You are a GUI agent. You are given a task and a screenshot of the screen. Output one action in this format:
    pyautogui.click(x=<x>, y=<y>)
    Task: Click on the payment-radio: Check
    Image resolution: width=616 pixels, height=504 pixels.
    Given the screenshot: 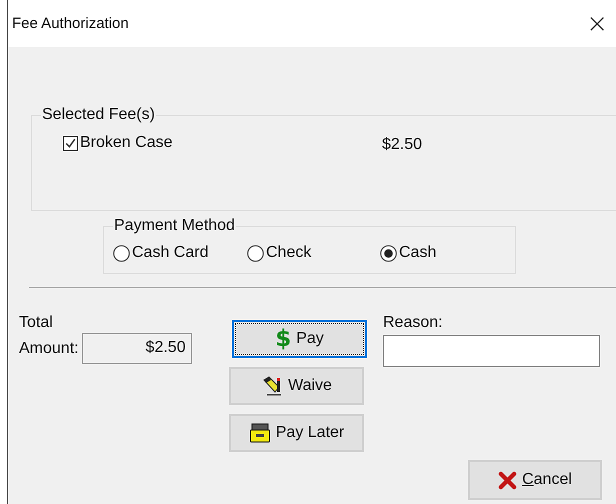 What is the action you would take?
    pyautogui.click(x=313, y=253)
    